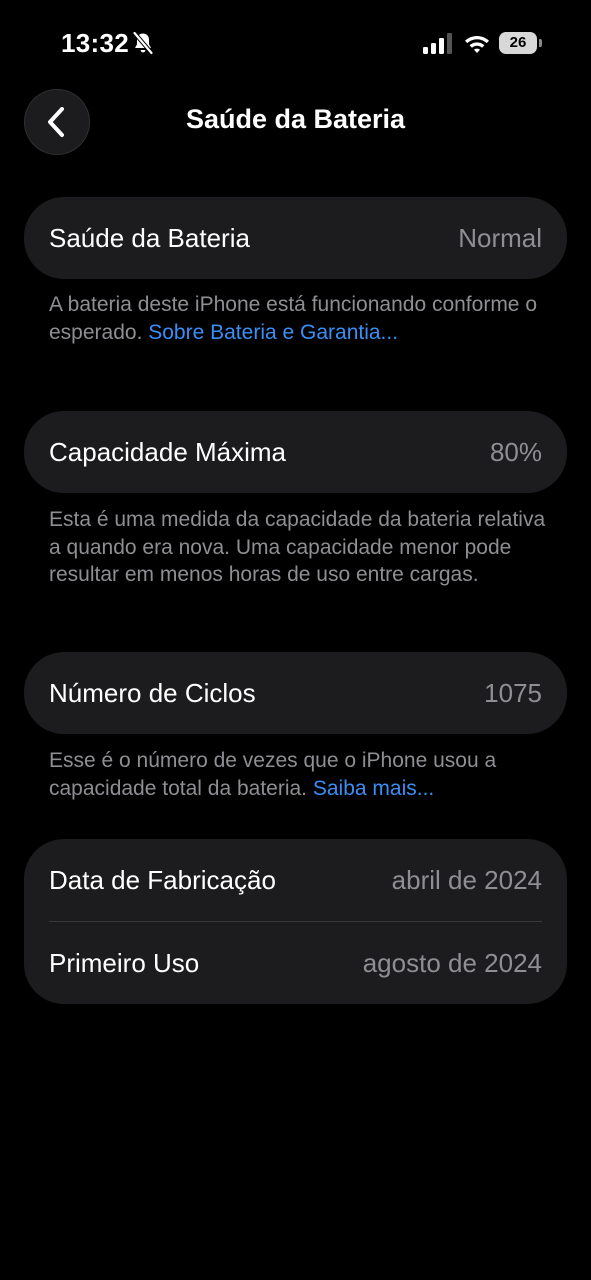  I want to click on max-capacity-value: 80%, so click(515, 451).